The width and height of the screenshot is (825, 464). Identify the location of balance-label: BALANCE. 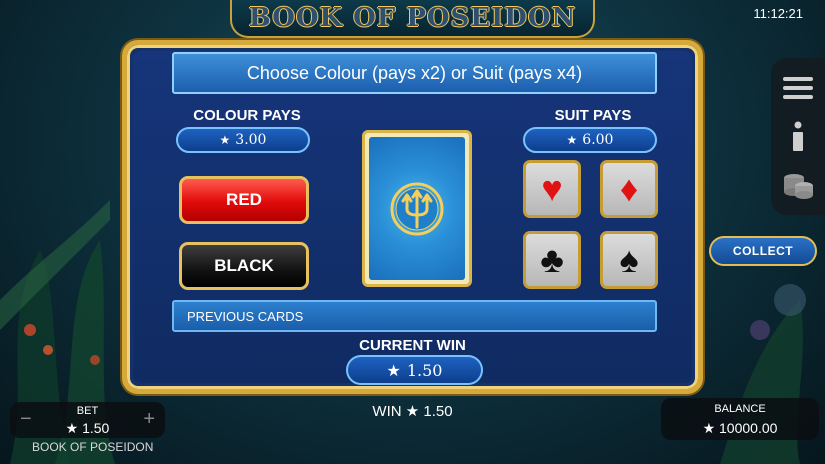
(740, 409).